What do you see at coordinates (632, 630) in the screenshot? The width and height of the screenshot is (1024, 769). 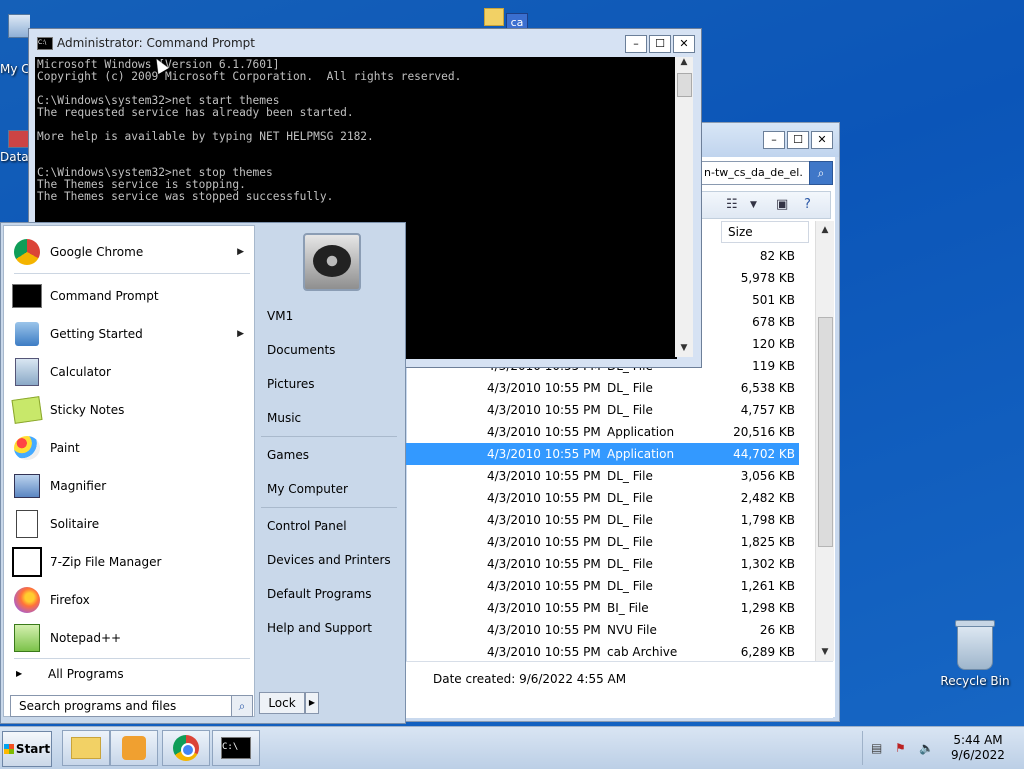 I see `cell-type: NVU File` at bounding box center [632, 630].